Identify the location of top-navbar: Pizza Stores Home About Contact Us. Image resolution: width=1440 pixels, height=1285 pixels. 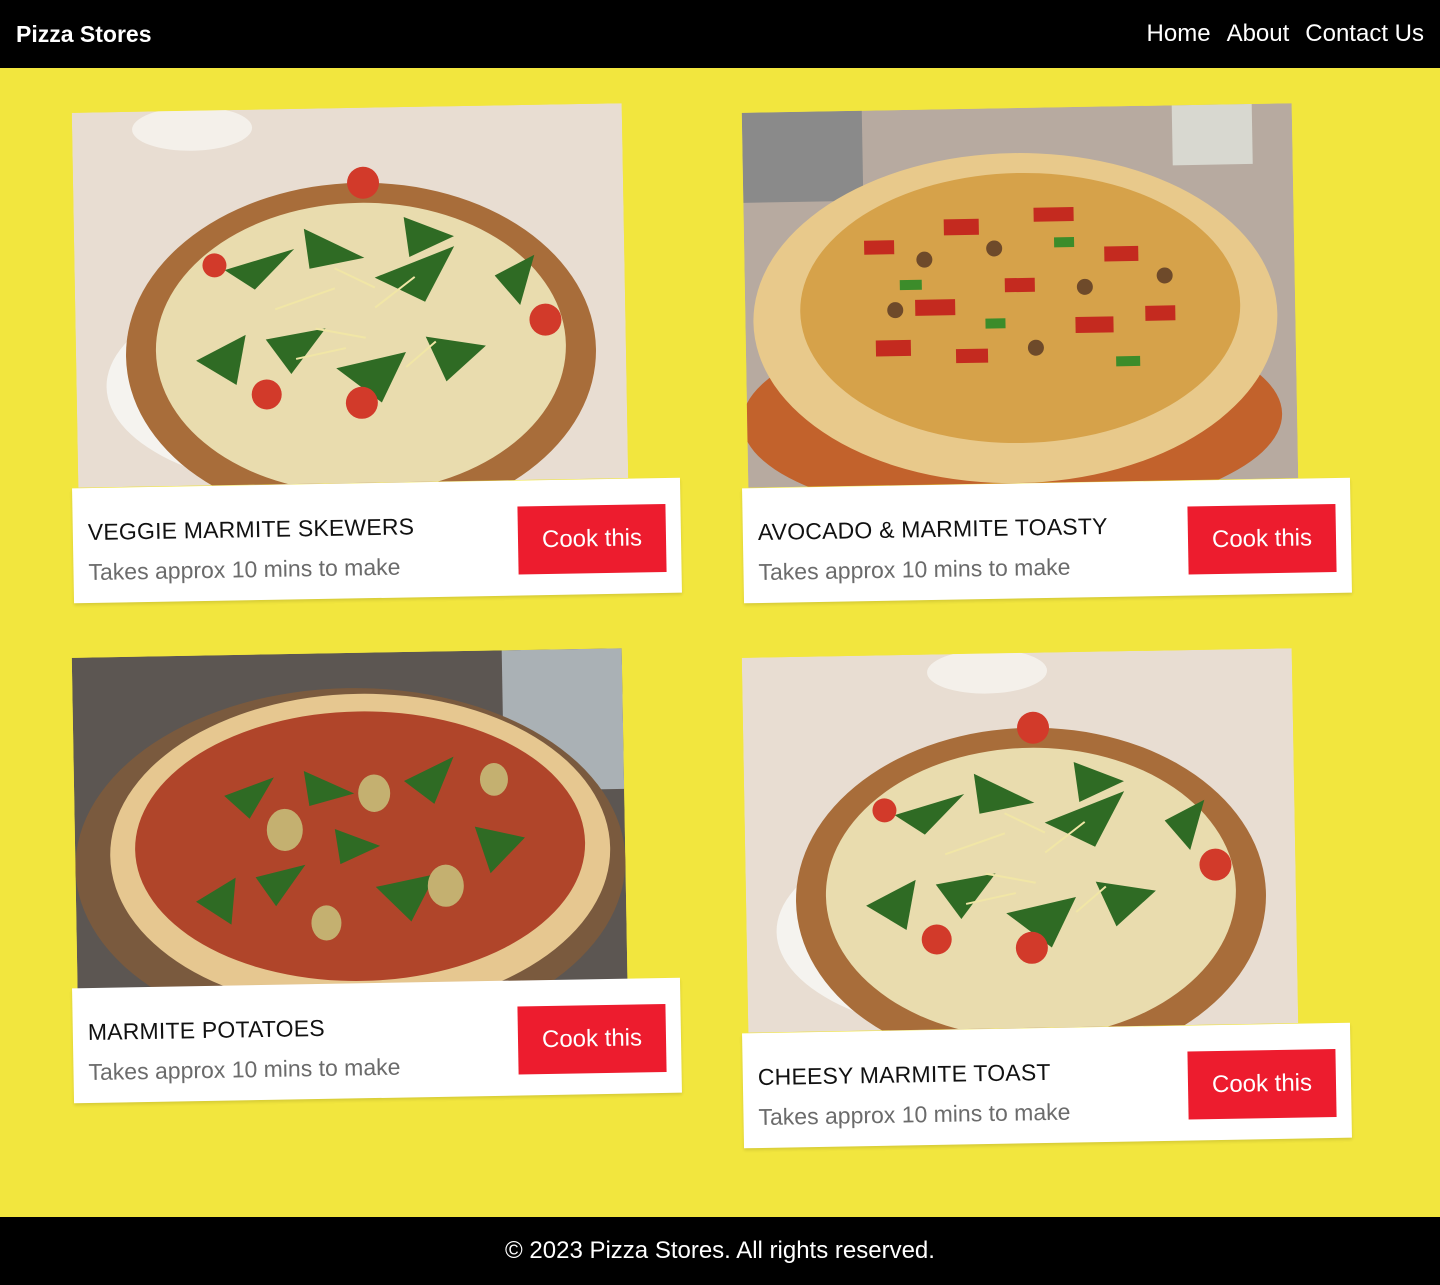
(720, 34).